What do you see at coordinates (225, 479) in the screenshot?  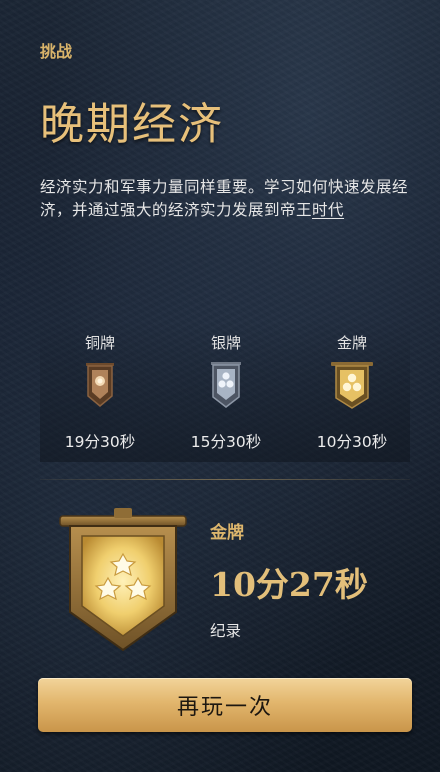 I see `divider` at bounding box center [225, 479].